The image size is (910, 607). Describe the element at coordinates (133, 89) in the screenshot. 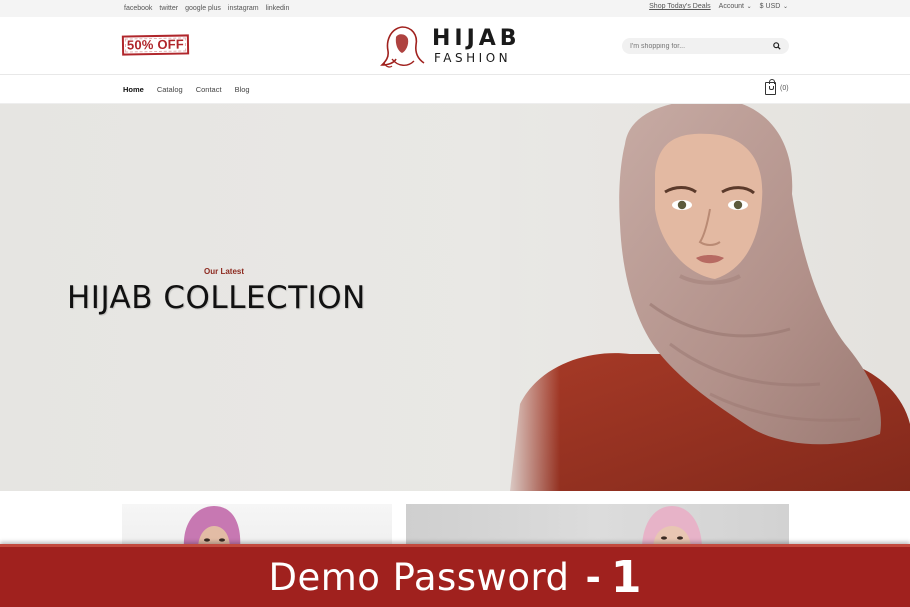

I see `nav-item-home: Home` at that location.